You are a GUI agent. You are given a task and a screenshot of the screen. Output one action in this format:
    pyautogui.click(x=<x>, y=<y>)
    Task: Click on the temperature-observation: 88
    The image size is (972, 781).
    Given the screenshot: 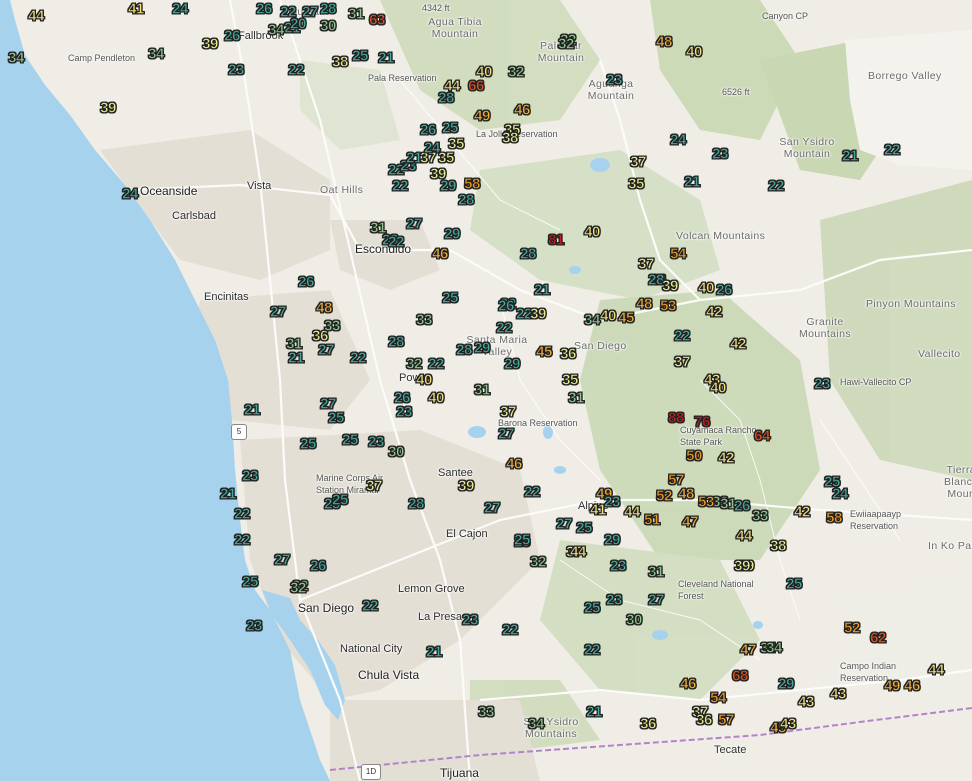 What is the action you would take?
    pyautogui.click(x=676, y=418)
    